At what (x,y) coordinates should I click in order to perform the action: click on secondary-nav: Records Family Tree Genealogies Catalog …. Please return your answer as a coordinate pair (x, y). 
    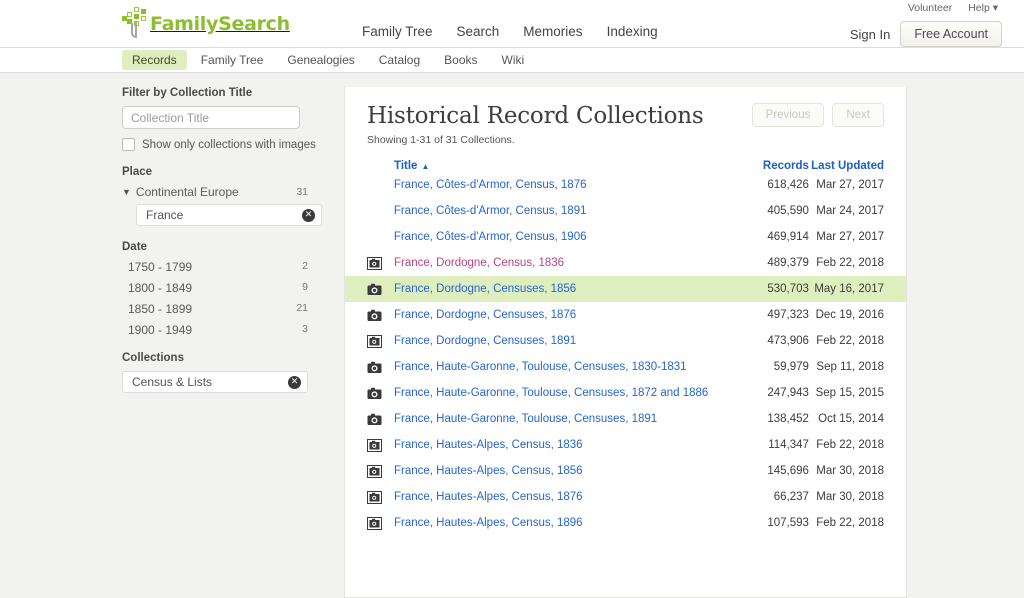
    Looking at the image, I should click on (512, 60).